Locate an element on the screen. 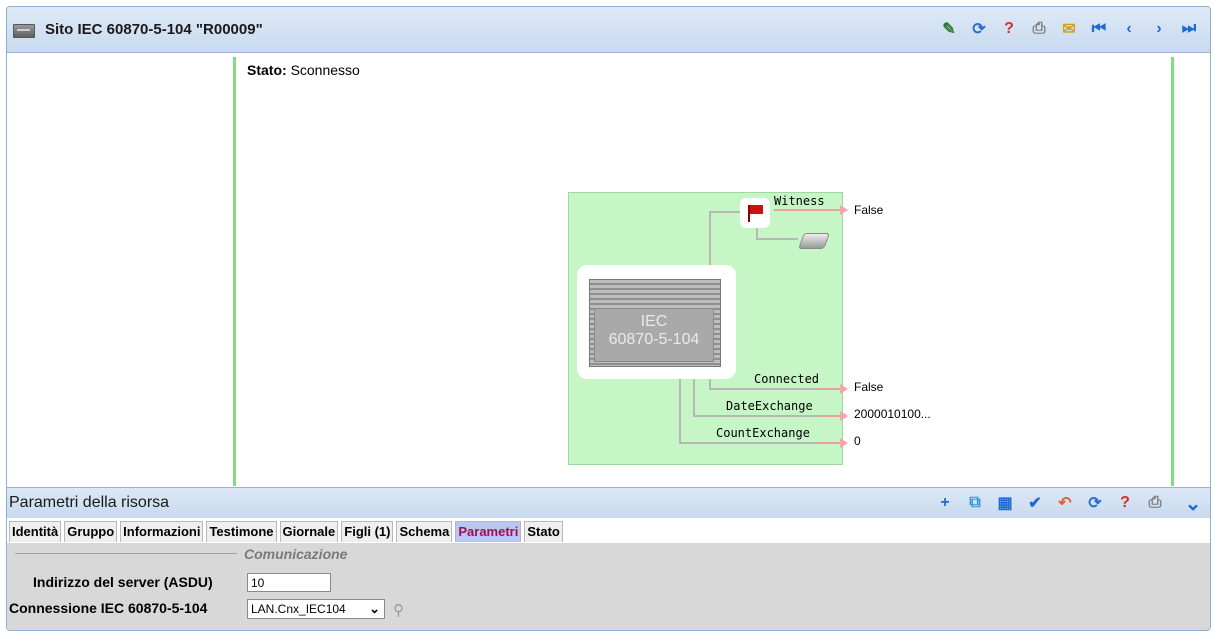  line-count-vertical is located at coordinates (680, 411).